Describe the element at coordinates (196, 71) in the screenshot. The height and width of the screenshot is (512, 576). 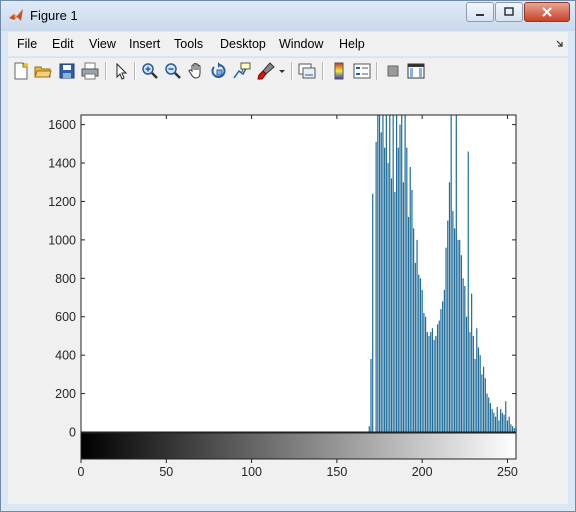
I see `pan-hand-icon` at that location.